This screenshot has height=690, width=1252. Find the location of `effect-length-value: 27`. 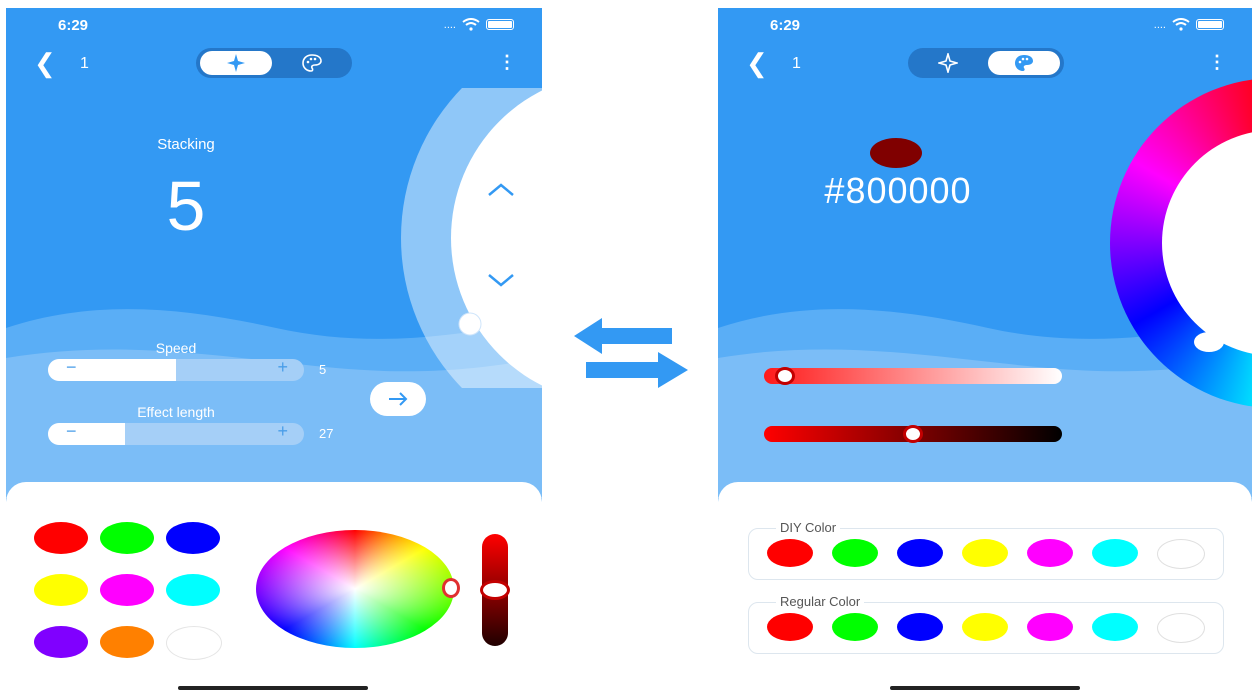

effect-length-value: 27 is located at coordinates (326, 433).